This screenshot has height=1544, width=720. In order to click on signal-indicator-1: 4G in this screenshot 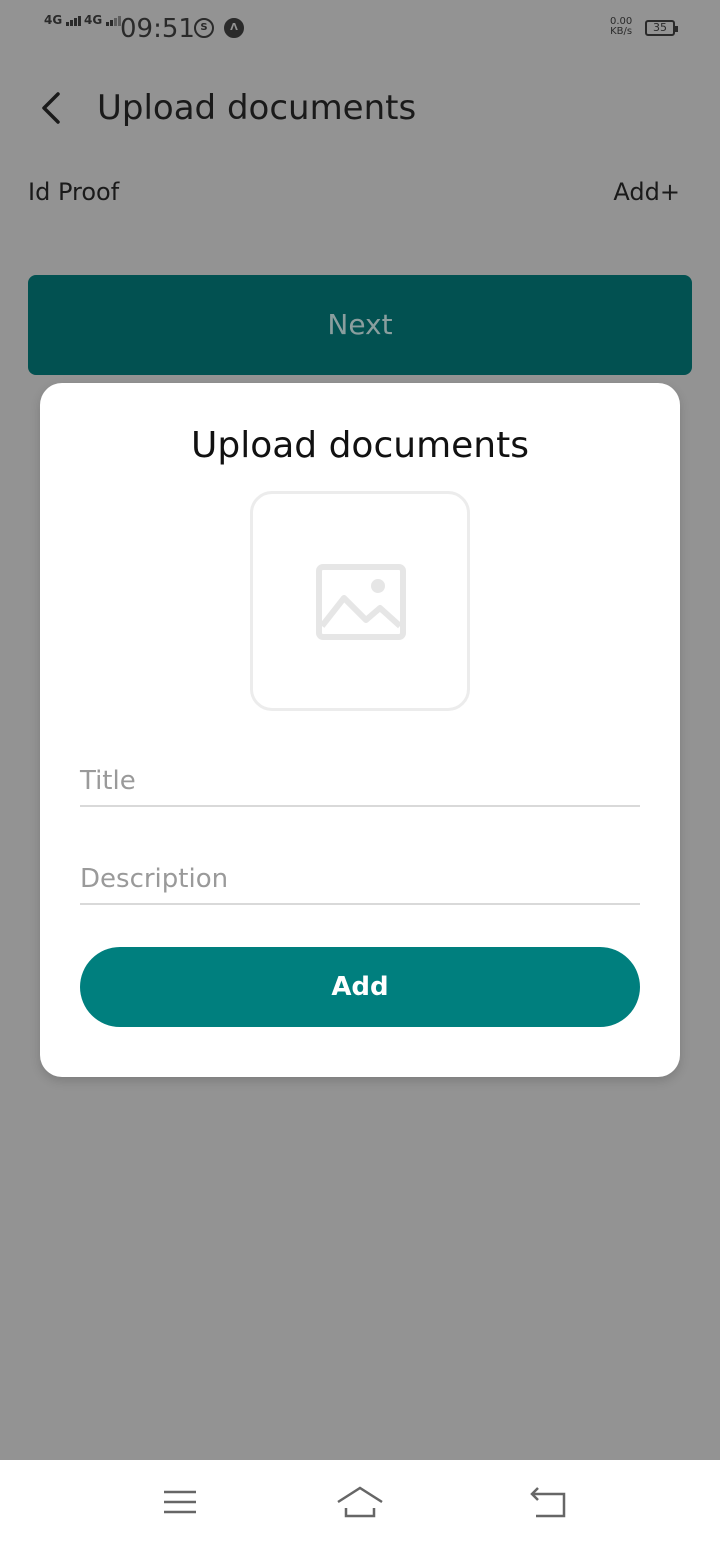, I will do `click(63, 20)`.